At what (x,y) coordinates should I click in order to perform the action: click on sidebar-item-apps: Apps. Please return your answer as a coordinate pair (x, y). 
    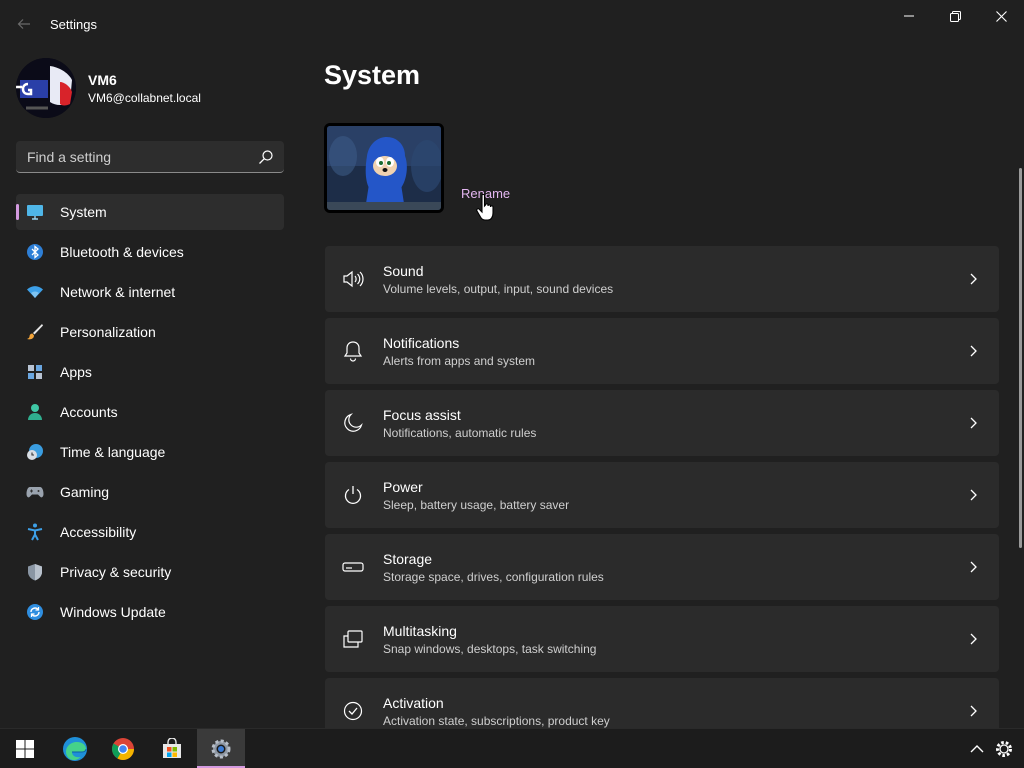
    Looking at the image, I should click on (150, 372).